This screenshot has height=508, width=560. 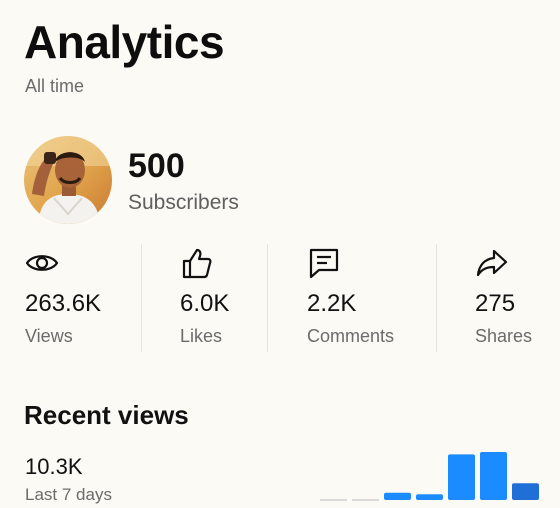 I want to click on eye-icon, so click(x=42, y=263).